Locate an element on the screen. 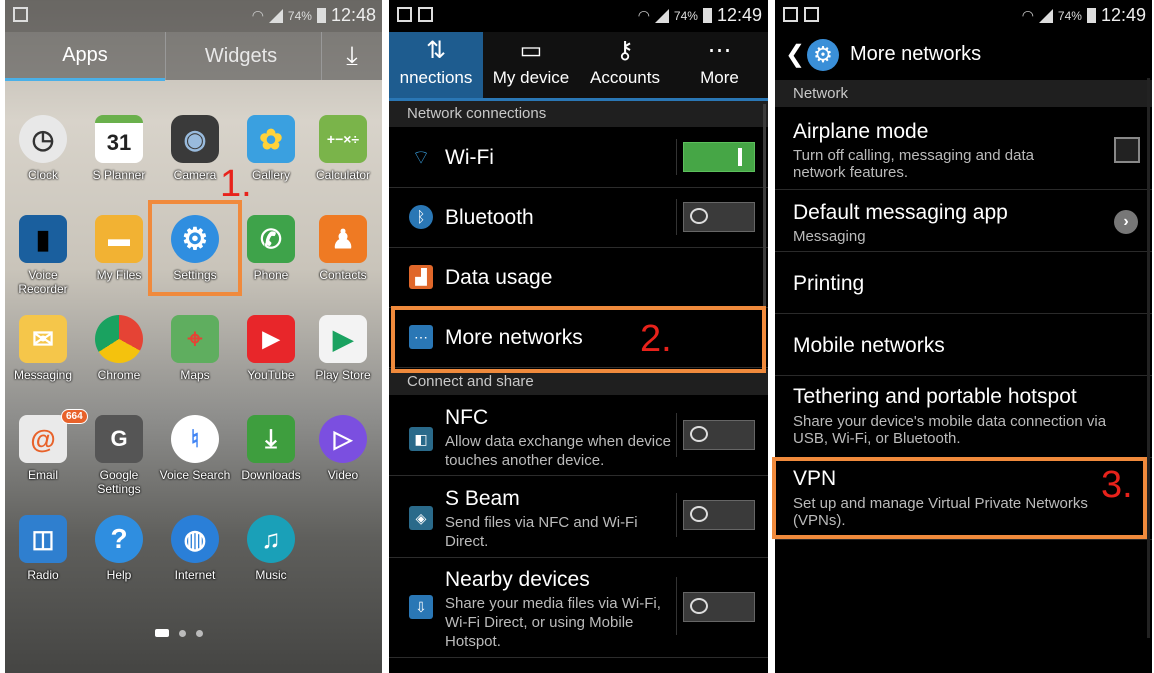 Image resolution: width=1154 pixels, height=673 pixels. scrollbar is located at coordinates (1148, 358).